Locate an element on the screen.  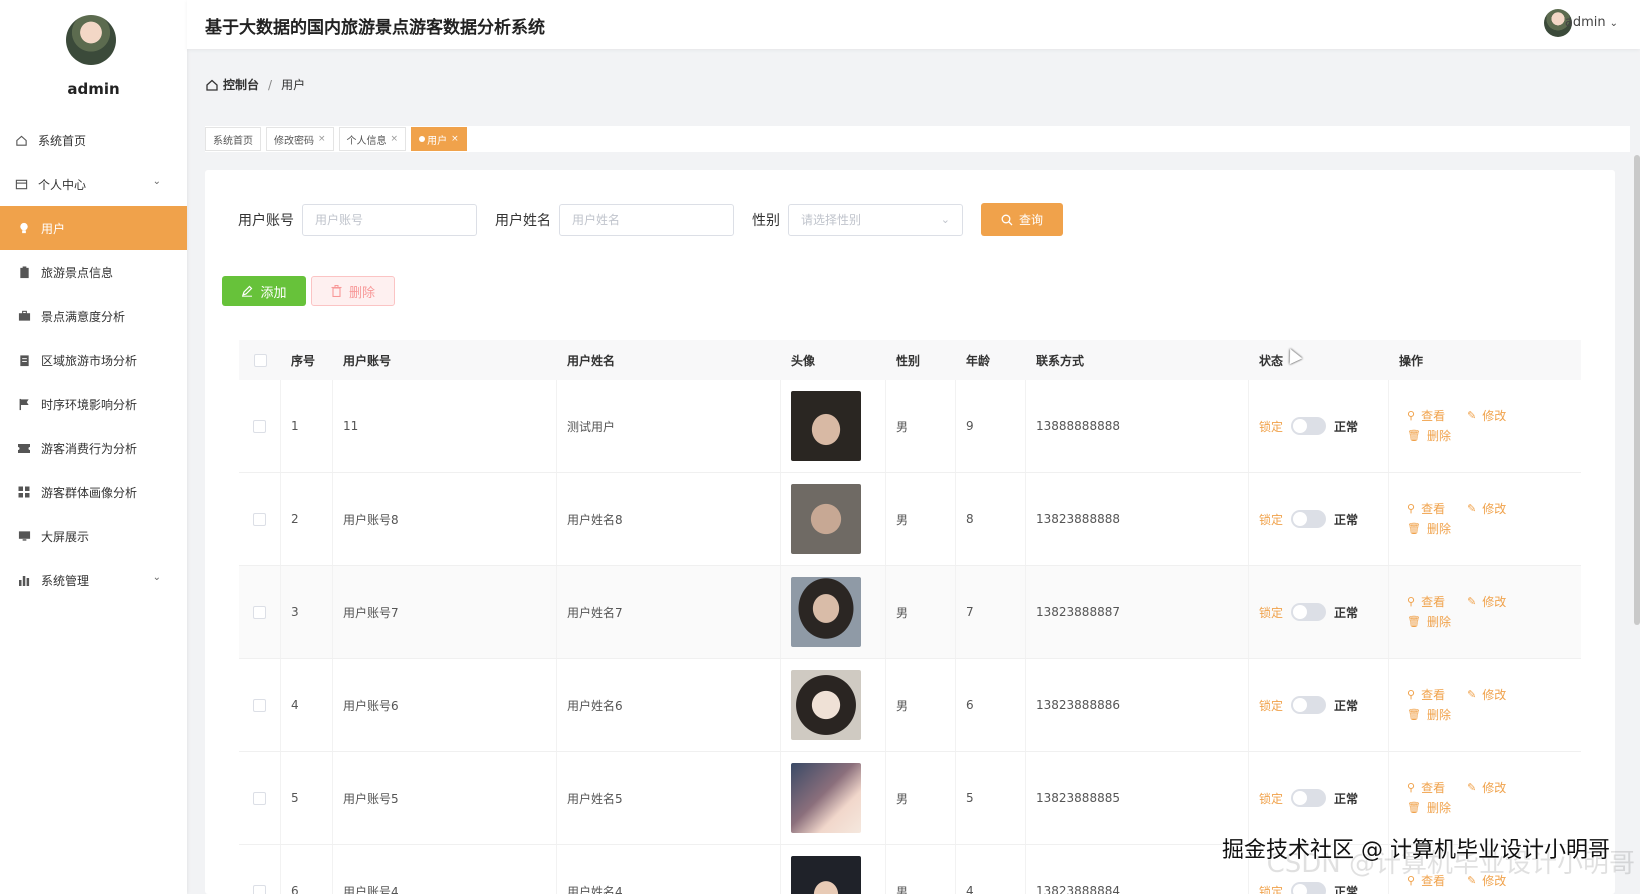
column-header: 用户账号 is located at coordinates (445, 360).